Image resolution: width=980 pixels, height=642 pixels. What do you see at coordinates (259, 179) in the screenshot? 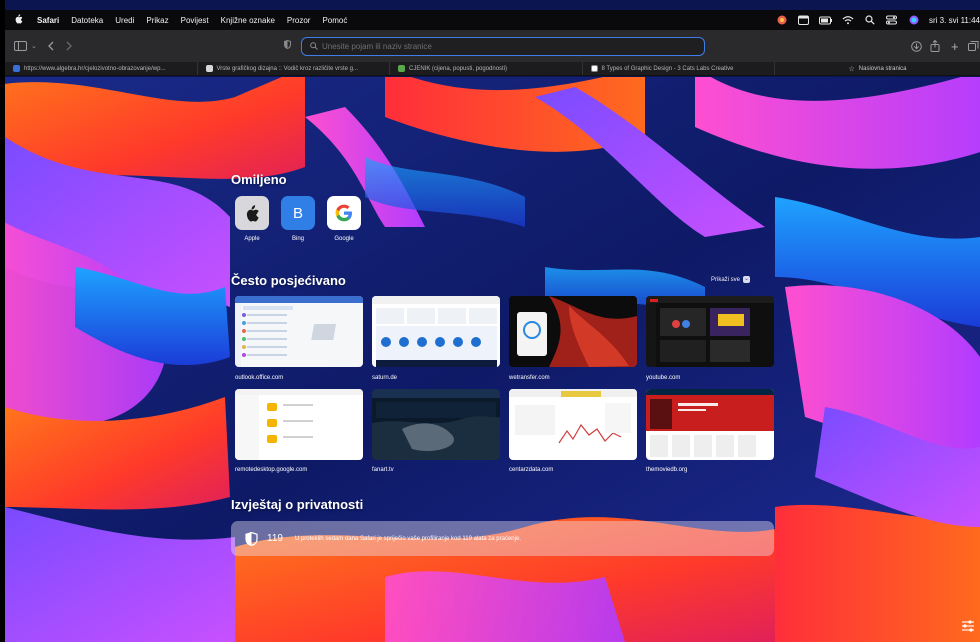
I see `favorites-title: Omiljeno` at bounding box center [259, 179].